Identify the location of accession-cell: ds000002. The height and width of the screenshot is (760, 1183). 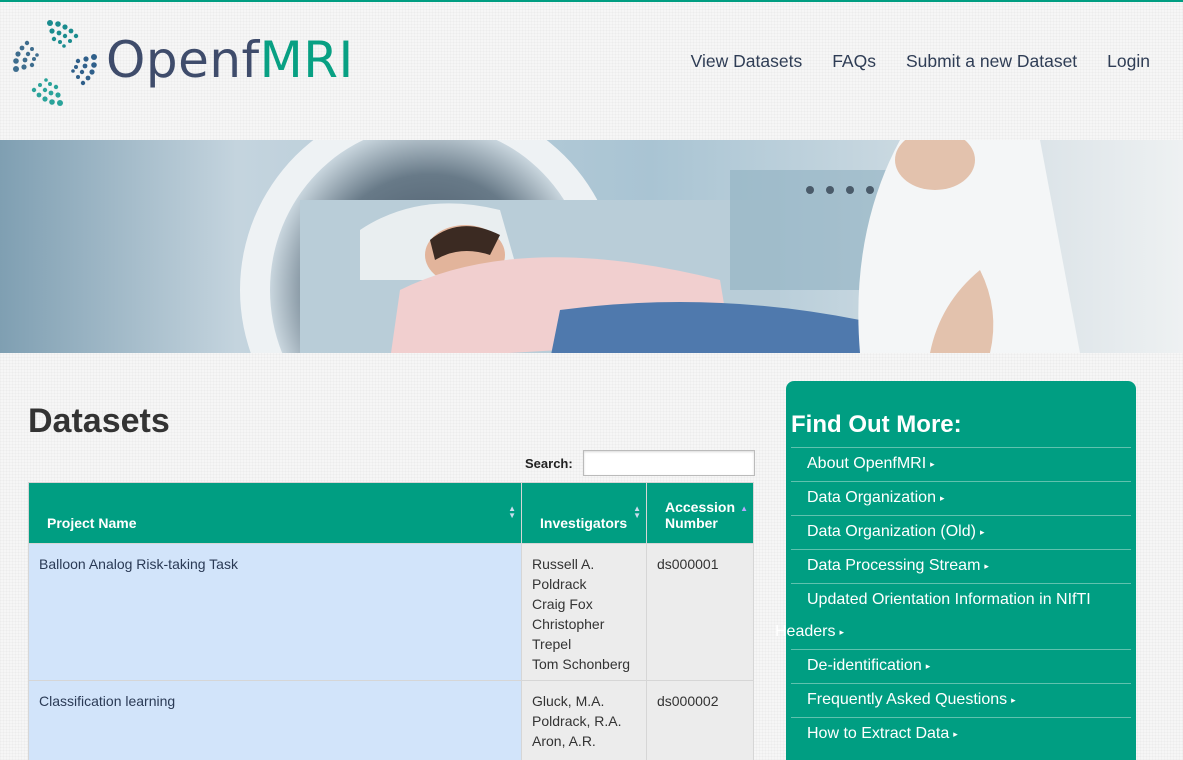
(700, 720).